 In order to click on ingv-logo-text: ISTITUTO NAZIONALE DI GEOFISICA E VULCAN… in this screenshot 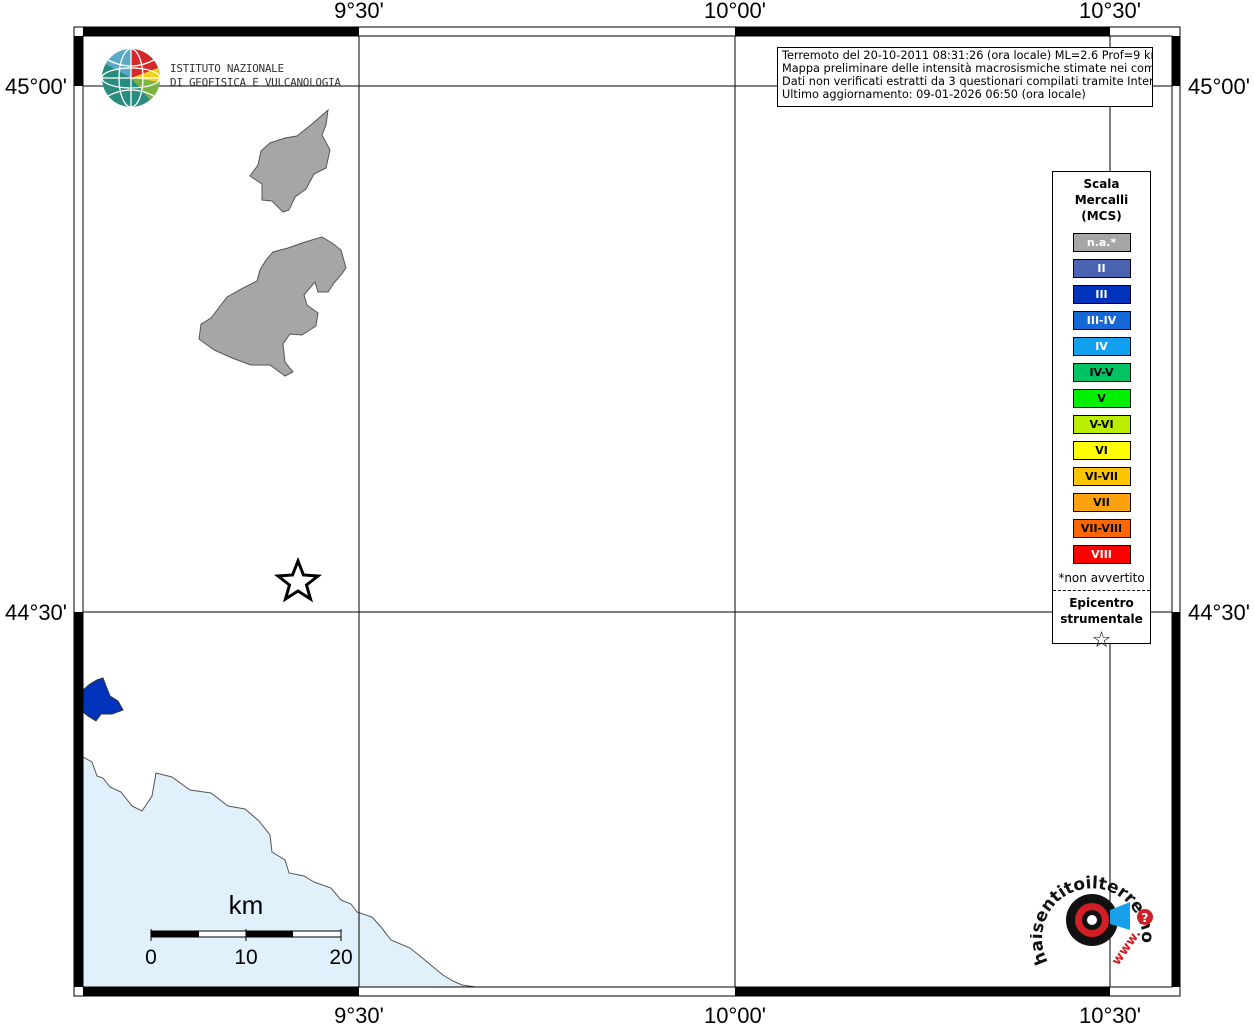, I will do `click(255, 76)`.